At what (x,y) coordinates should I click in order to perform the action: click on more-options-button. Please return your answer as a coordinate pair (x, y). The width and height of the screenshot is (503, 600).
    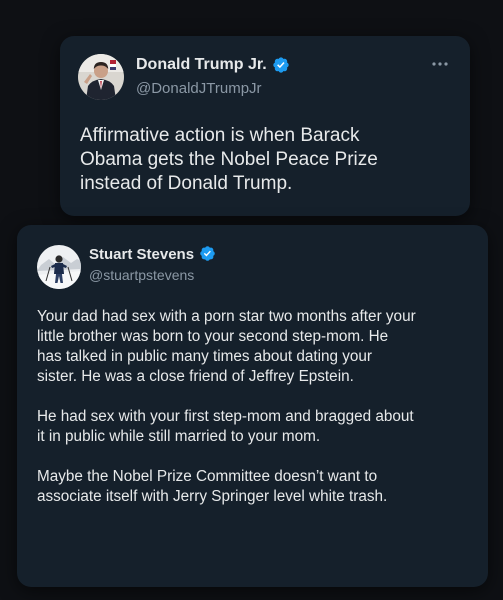
    Looking at the image, I should click on (440, 64).